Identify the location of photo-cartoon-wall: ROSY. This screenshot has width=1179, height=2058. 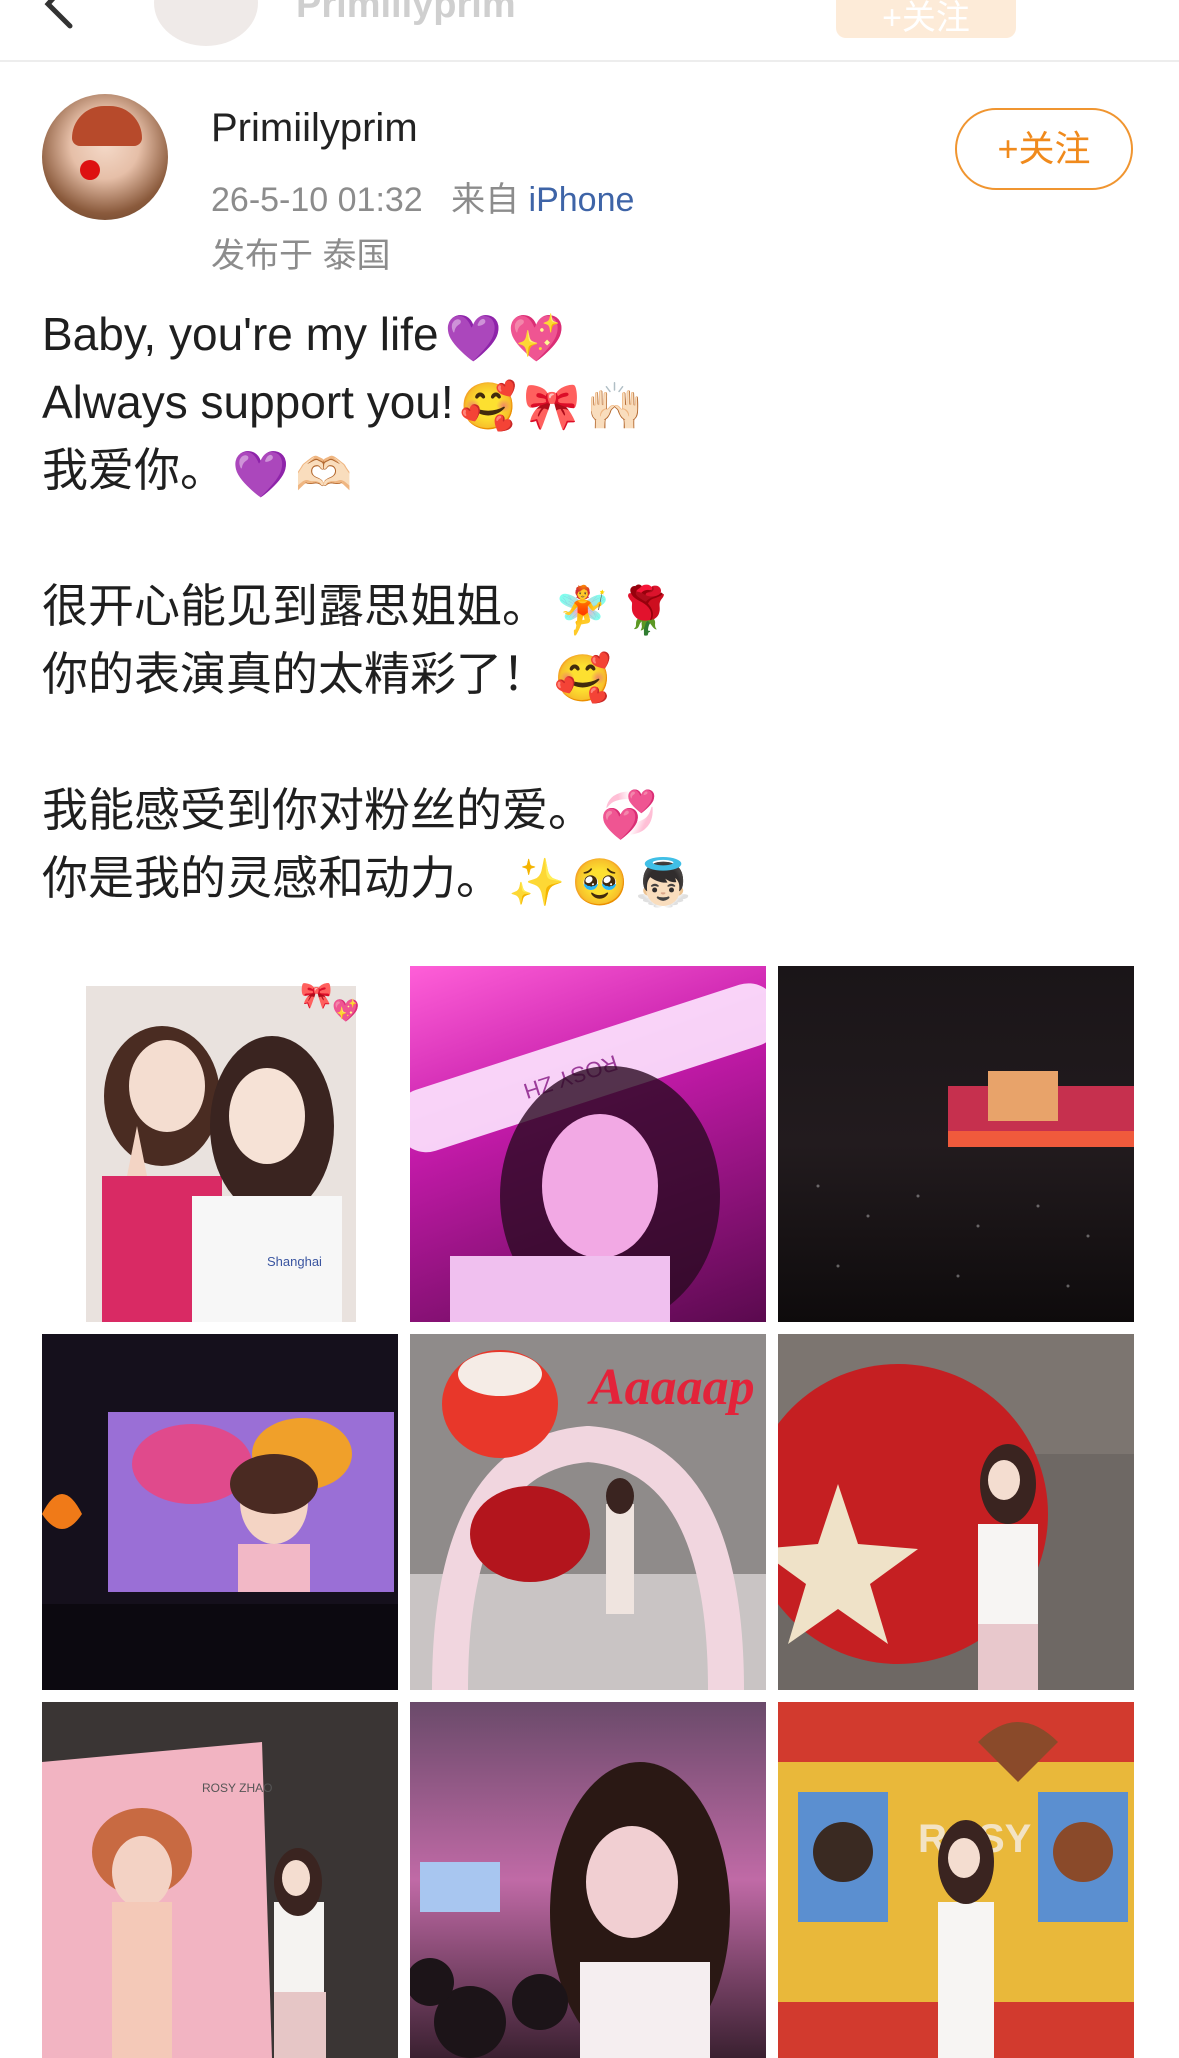
(956, 1880).